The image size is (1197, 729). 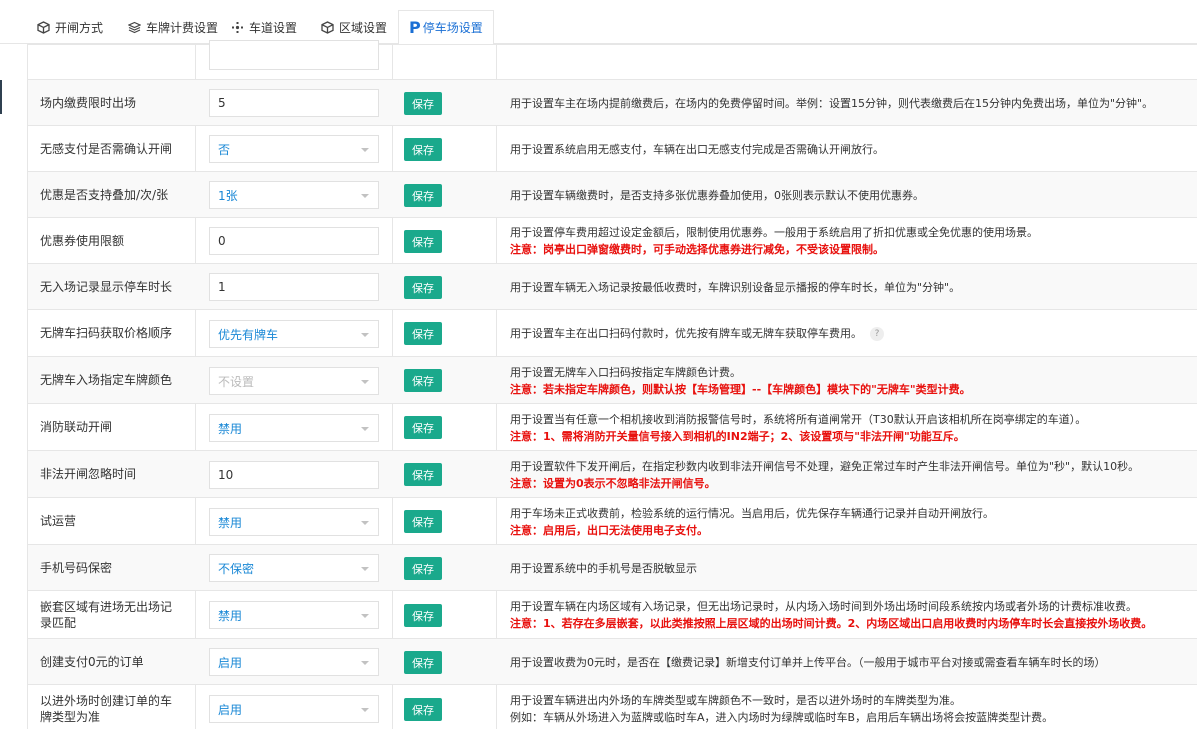 I want to click on warning-note: 注意：岗亭出口弹窗缴费时，可手动选择优惠券进行减免，不受该设置限制。, so click(x=697, y=249).